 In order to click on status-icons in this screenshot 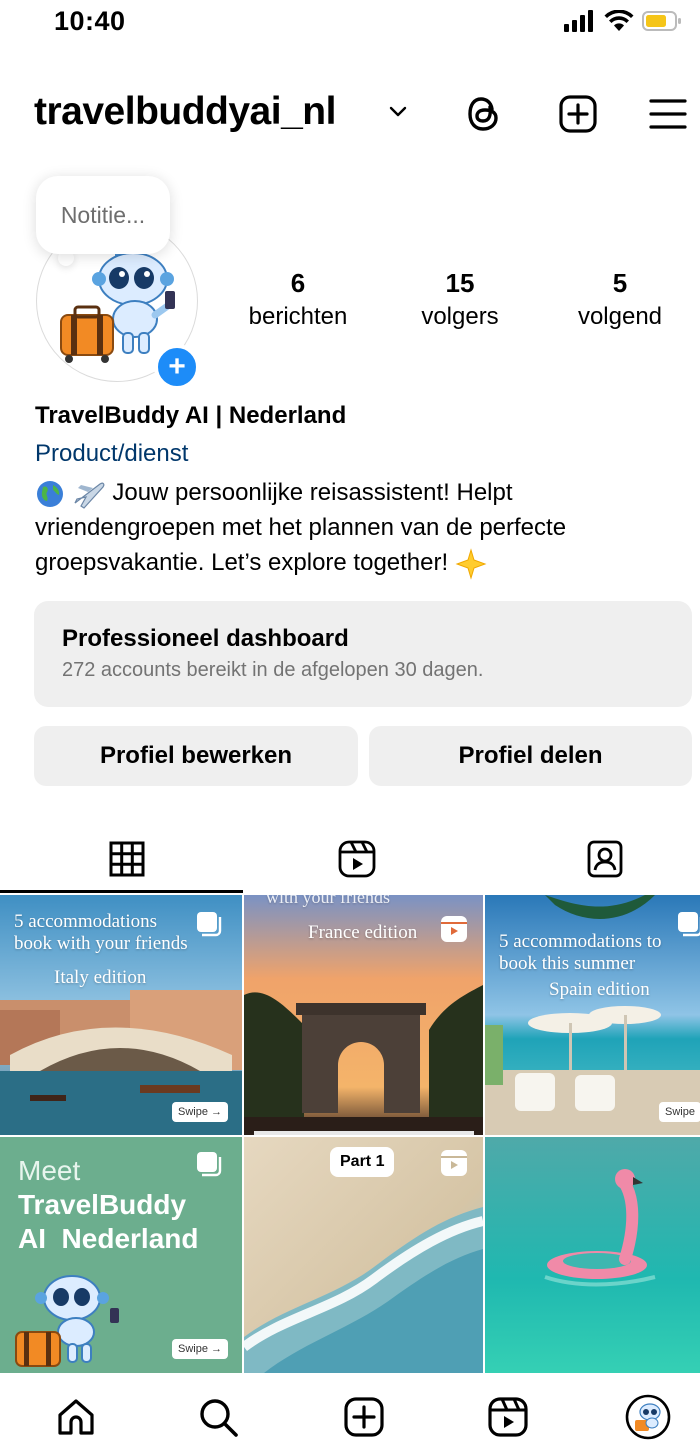, I will do `click(623, 21)`.